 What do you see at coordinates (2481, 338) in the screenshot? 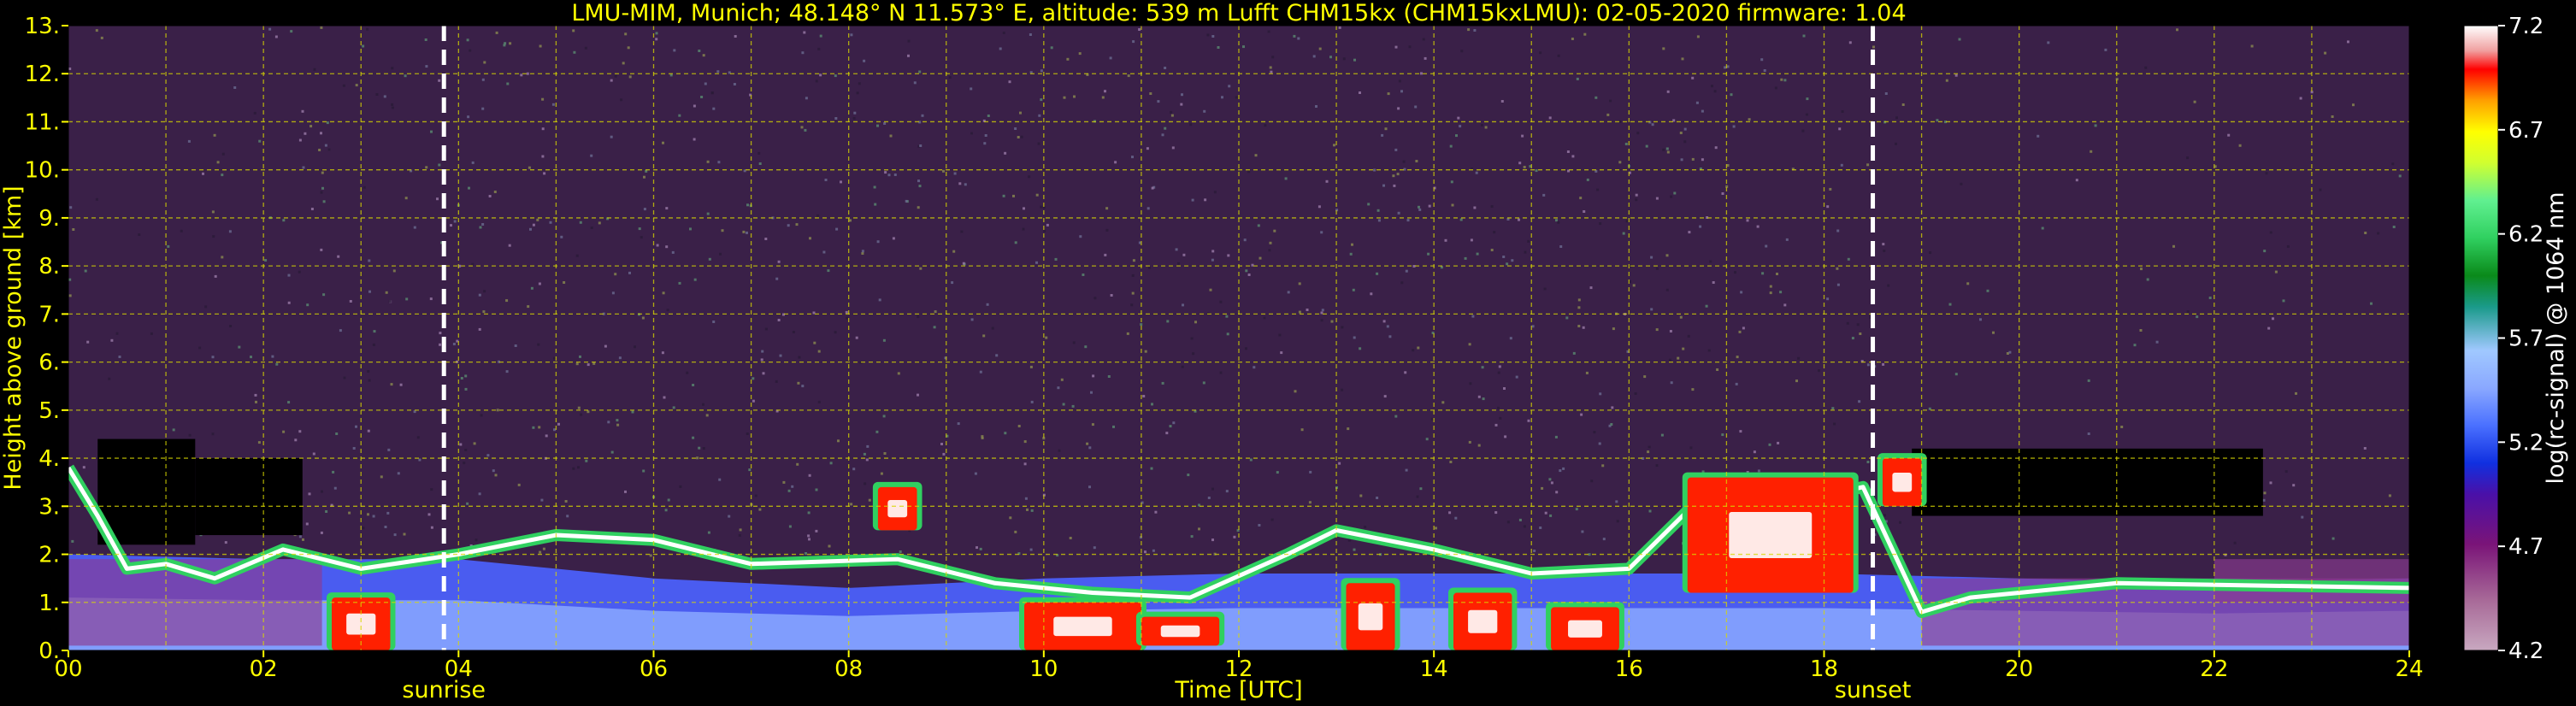
I see `colorbar-scale` at bounding box center [2481, 338].